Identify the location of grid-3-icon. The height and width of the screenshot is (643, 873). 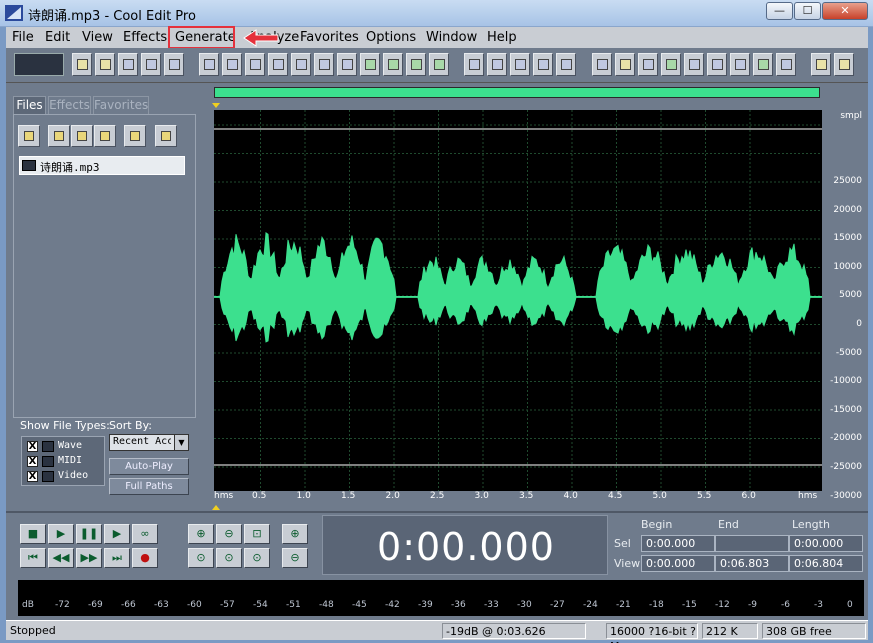
(566, 64).